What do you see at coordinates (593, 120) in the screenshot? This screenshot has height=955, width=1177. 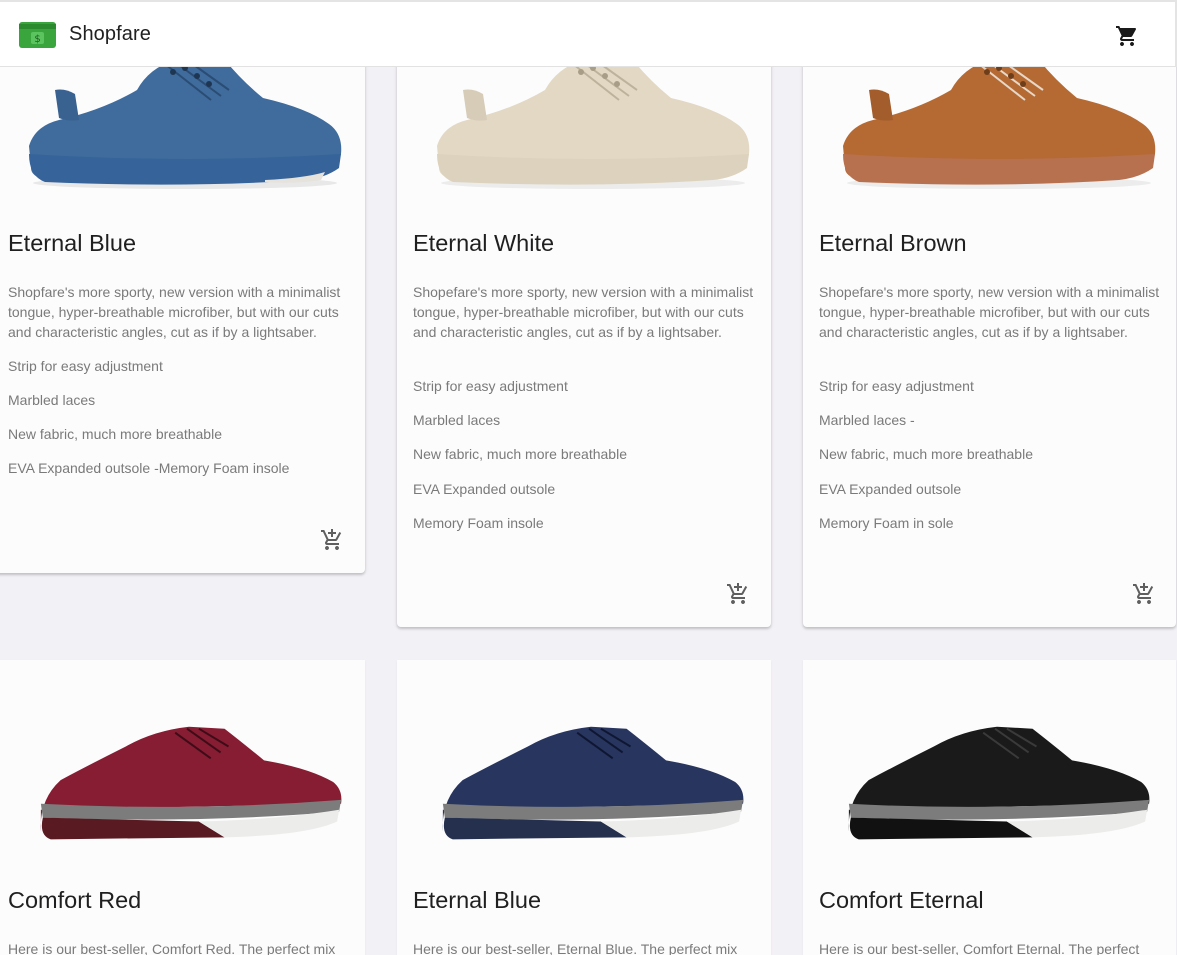 I see `product-image-eternal-white` at bounding box center [593, 120].